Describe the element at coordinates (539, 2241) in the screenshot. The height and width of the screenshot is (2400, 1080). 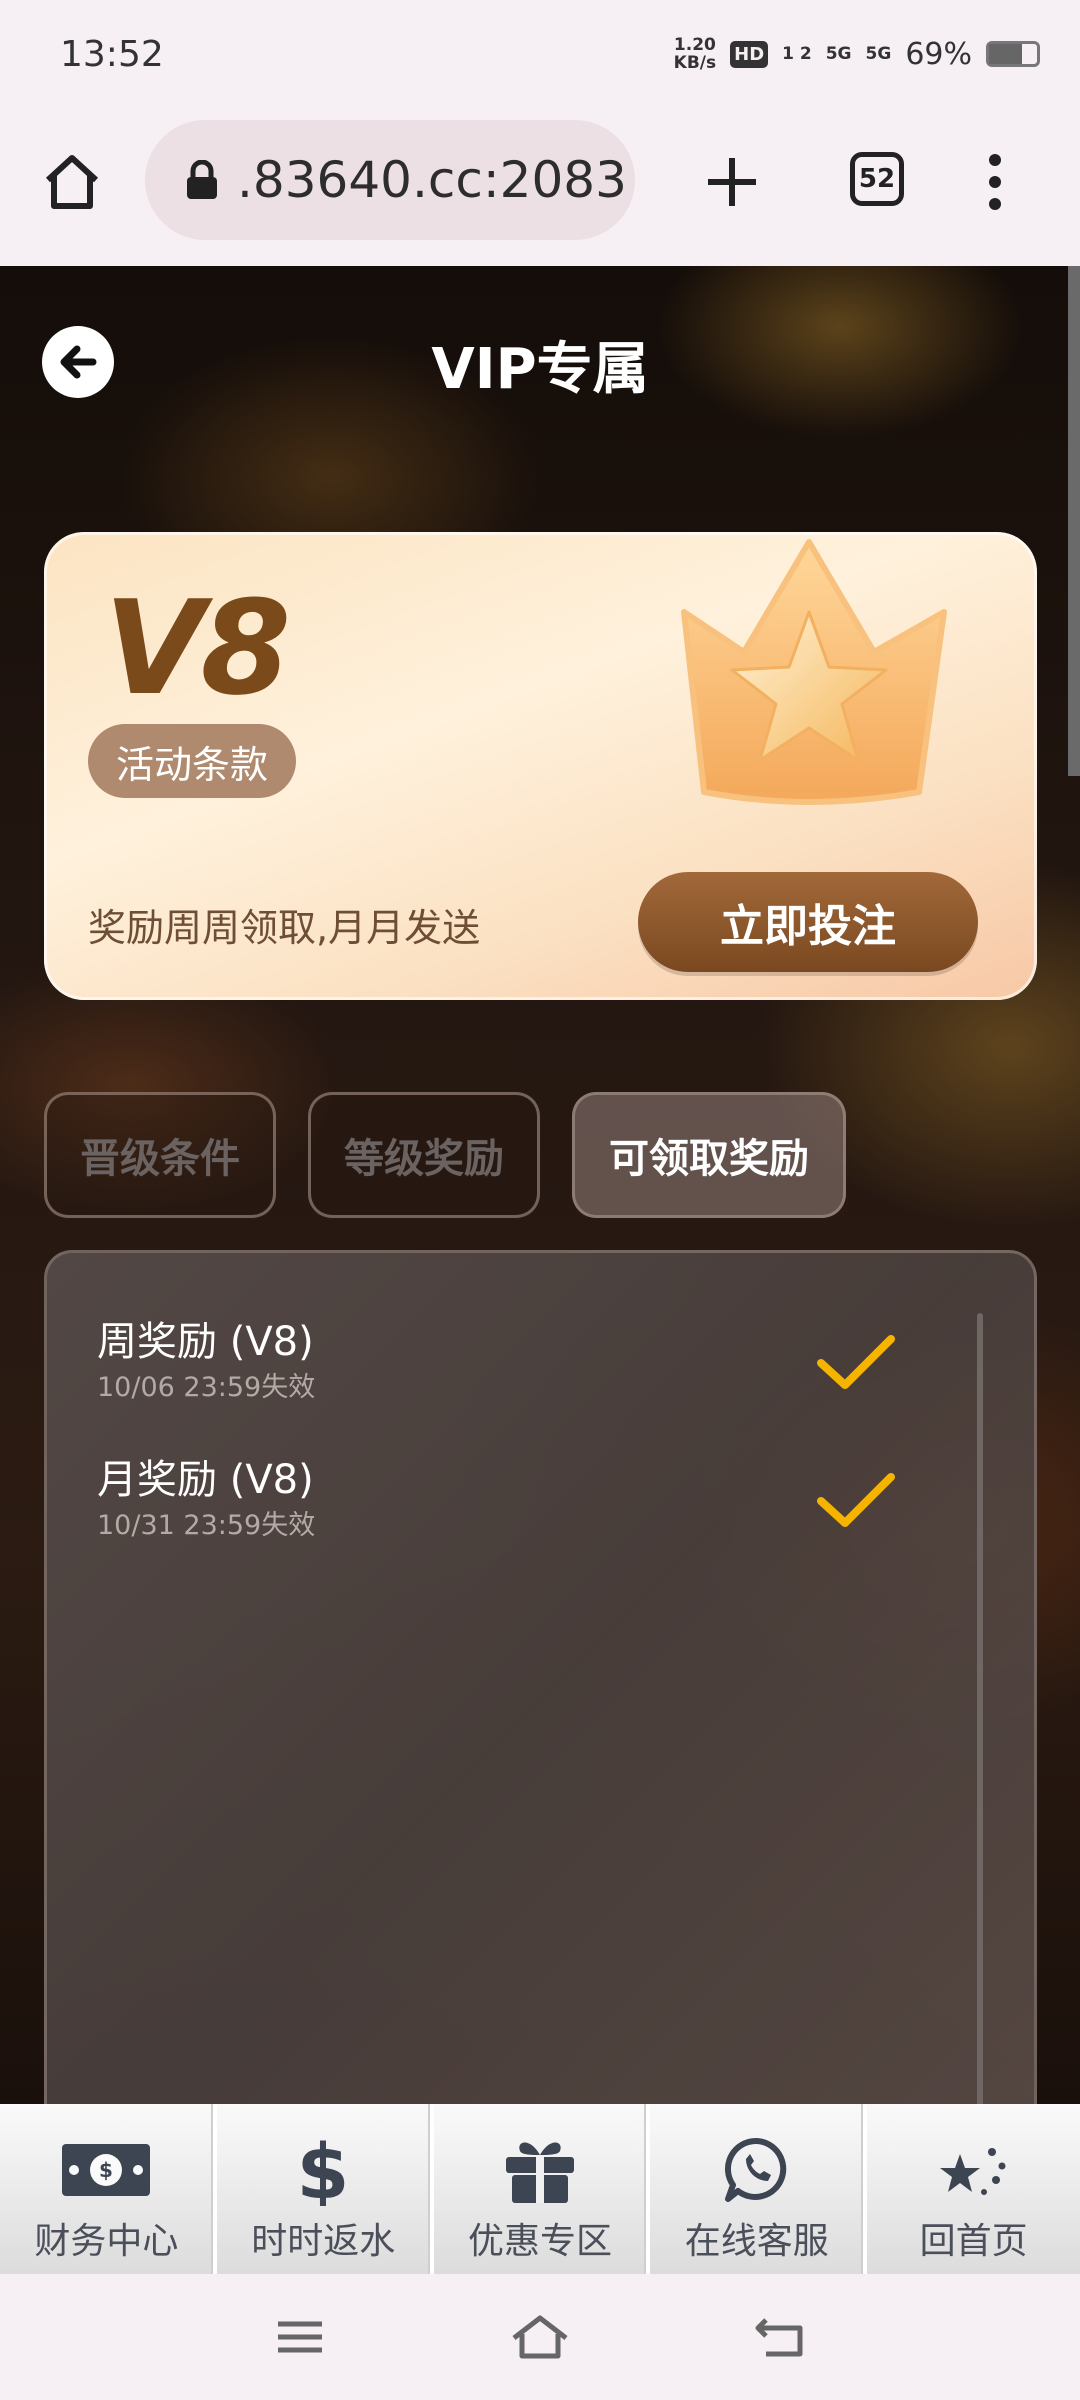
I see `nav-label: 优惠专区` at that location.